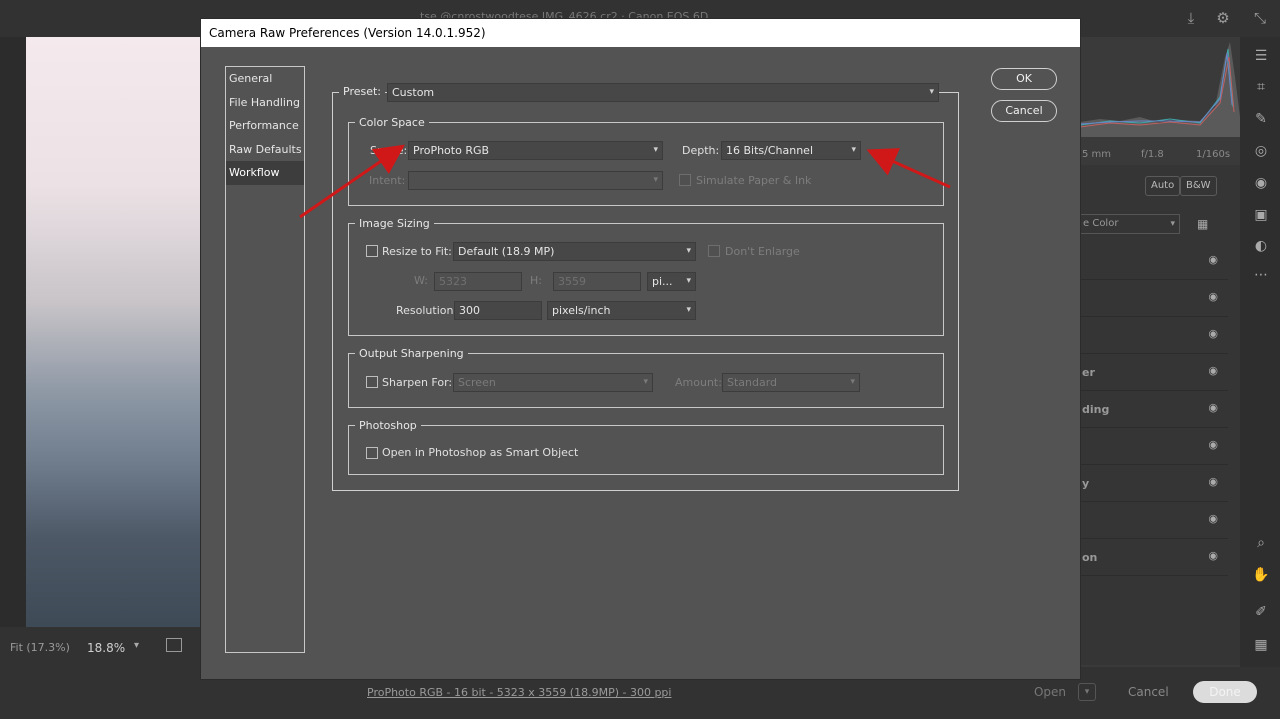 The height and width of the screenshot is (719, 1280). I want to click on collapse-icon: ⤡, so click(1260, 18).